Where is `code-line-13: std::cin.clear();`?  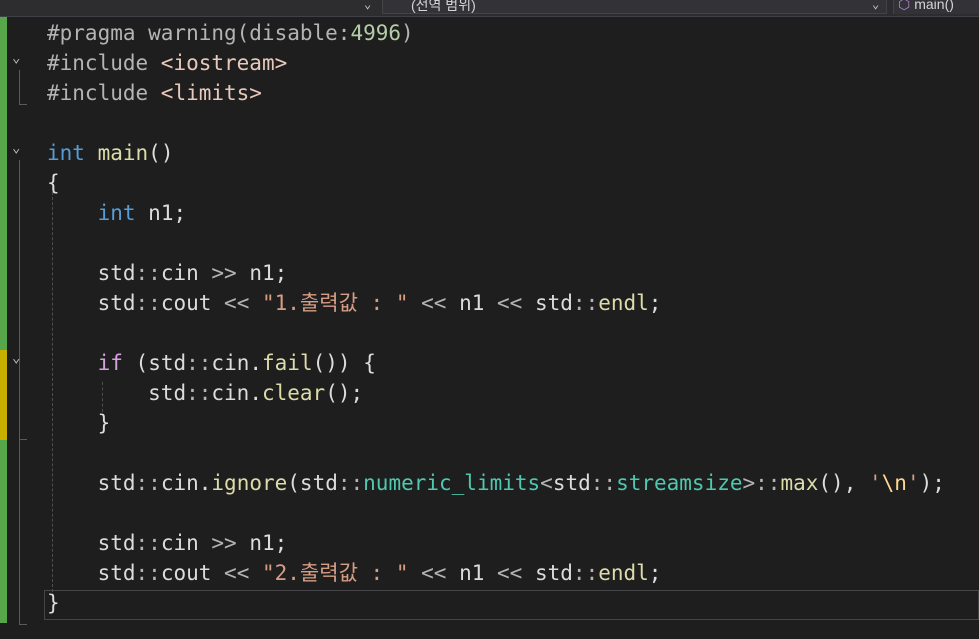 code-line-13: std::cin.clear(); is located at coordinates (205, 393).